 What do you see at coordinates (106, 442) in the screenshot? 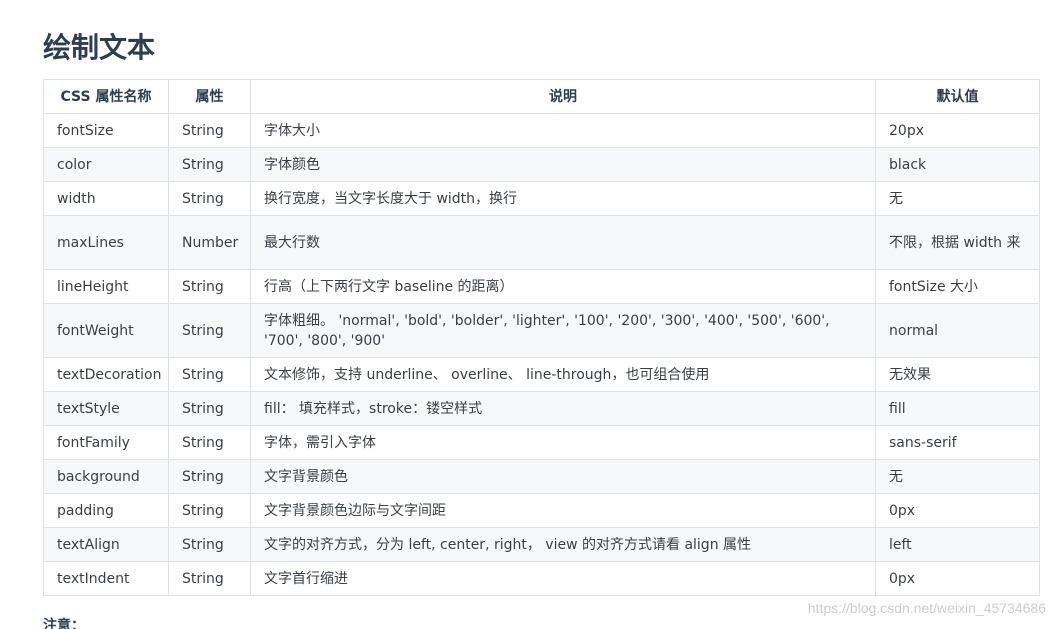
I see `cell-property: fontFamily` at bounding box center [106, 442].